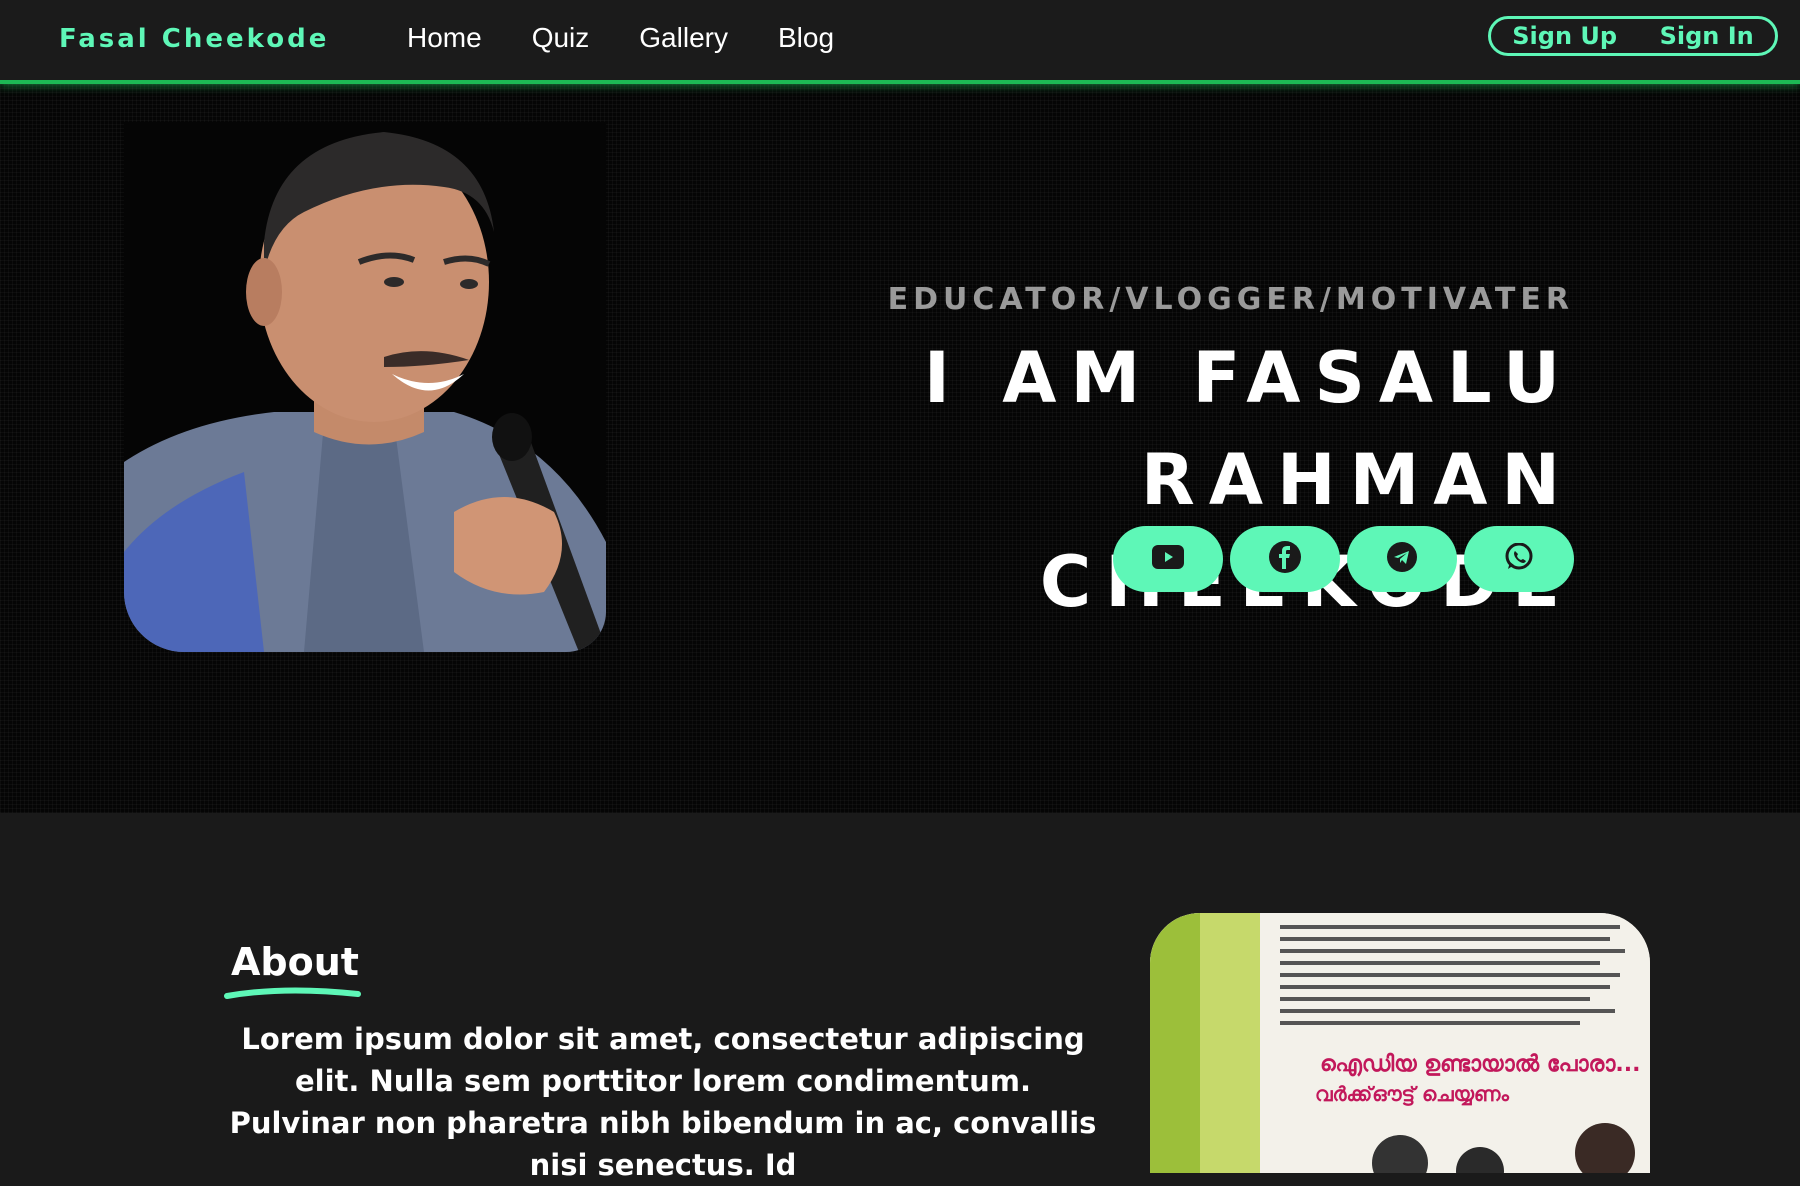  I want to click on telegram-button, so click(1402, 559).